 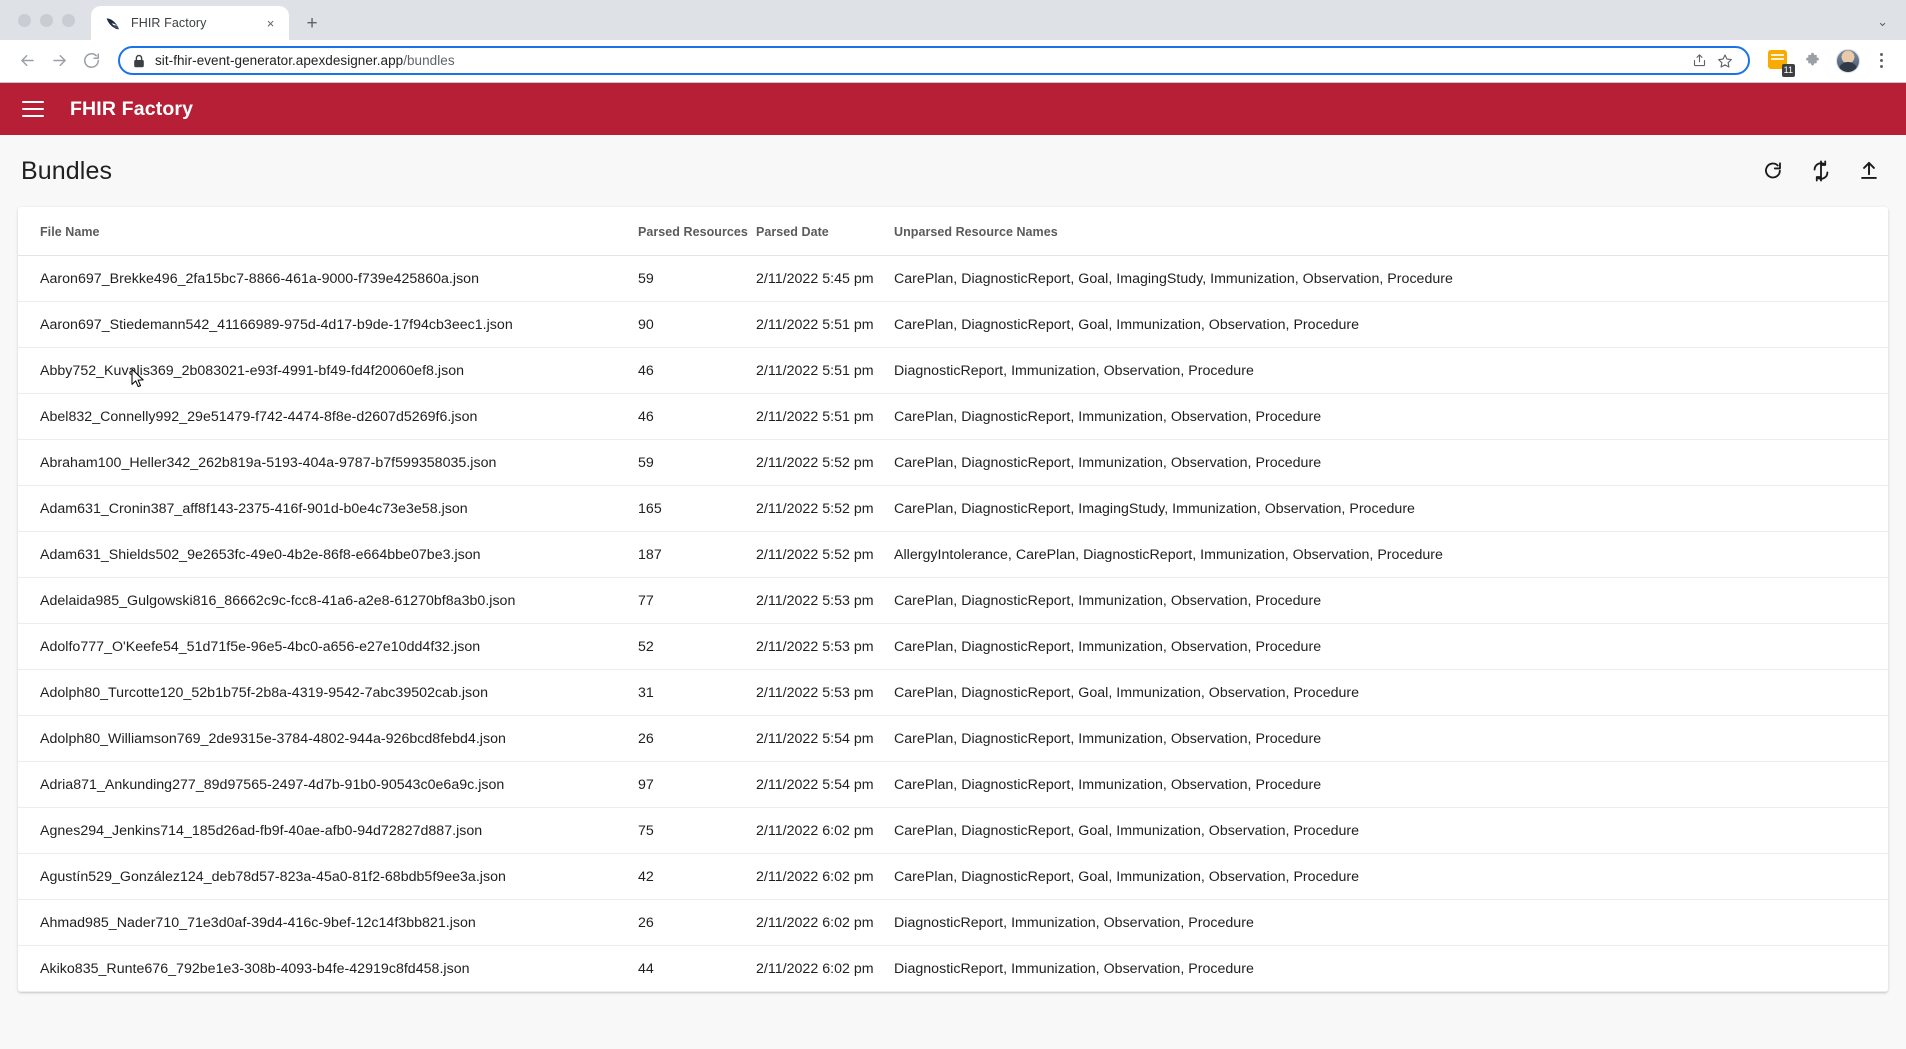 I want to click on cell-parsed-resources: 31, so click(x=697, y=692).